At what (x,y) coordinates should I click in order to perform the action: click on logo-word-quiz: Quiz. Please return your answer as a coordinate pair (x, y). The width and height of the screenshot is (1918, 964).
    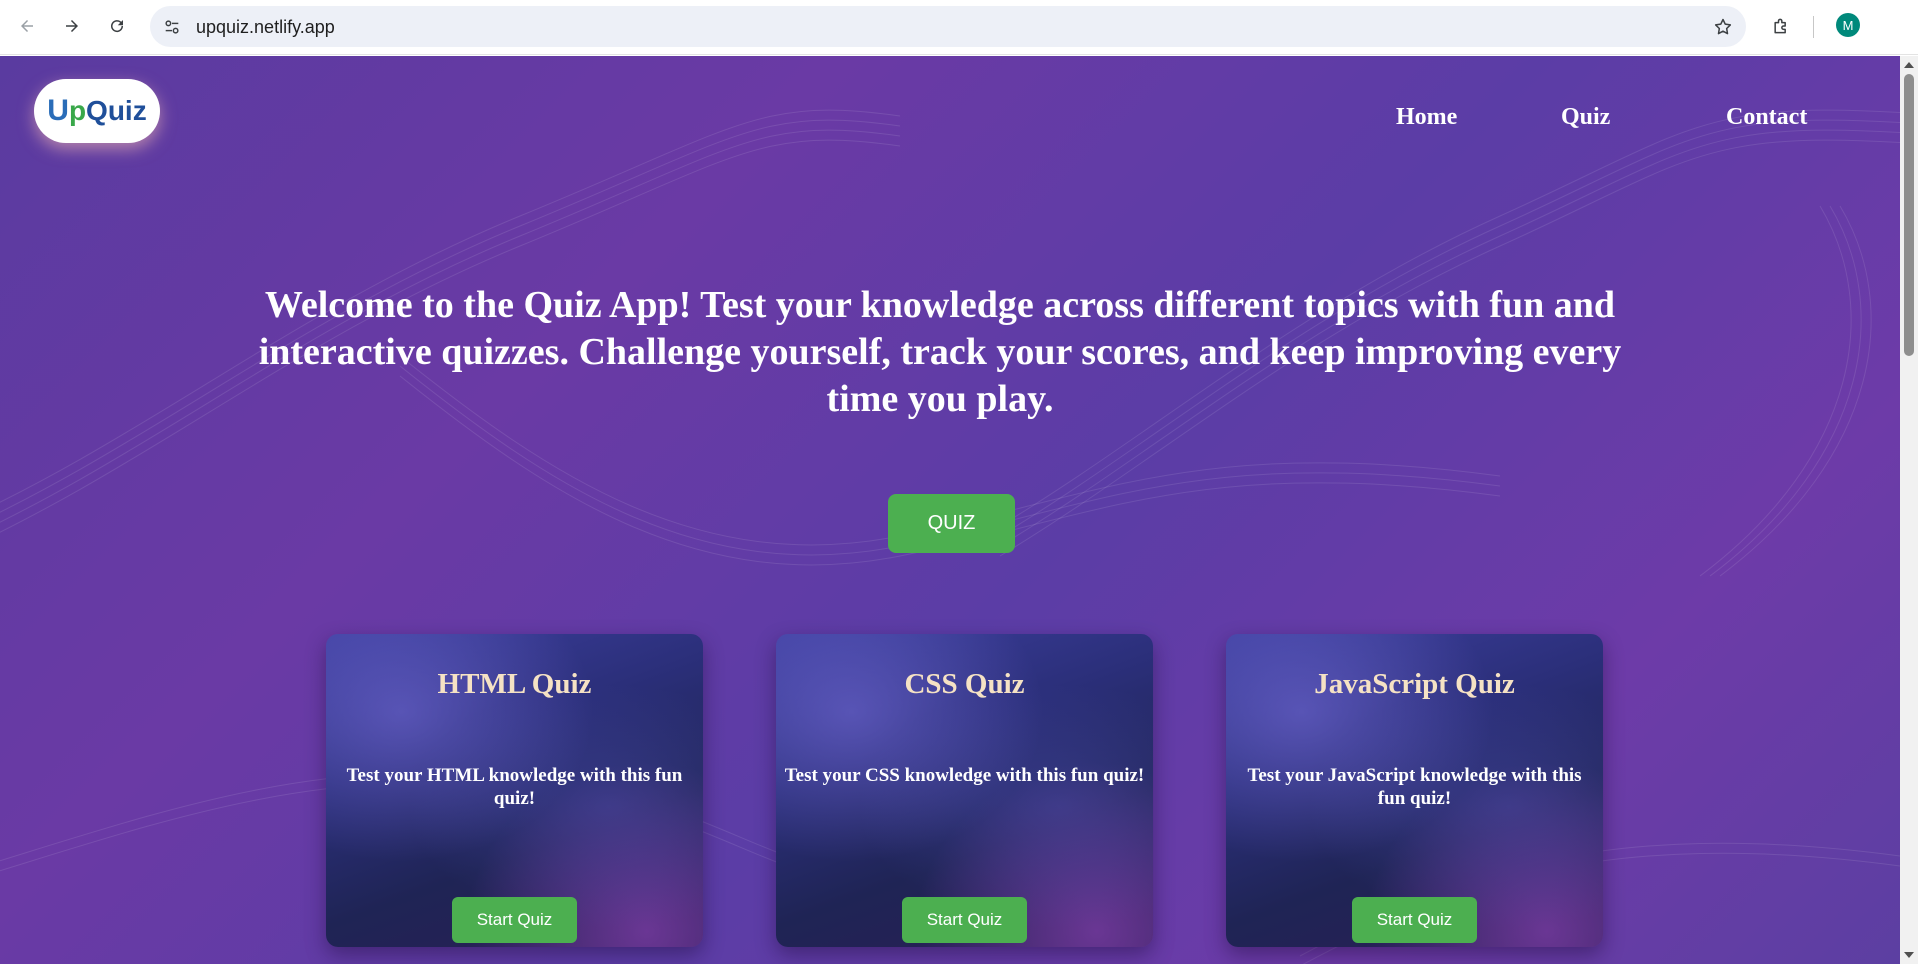
    Looking at the image, I should click on (116, 110).